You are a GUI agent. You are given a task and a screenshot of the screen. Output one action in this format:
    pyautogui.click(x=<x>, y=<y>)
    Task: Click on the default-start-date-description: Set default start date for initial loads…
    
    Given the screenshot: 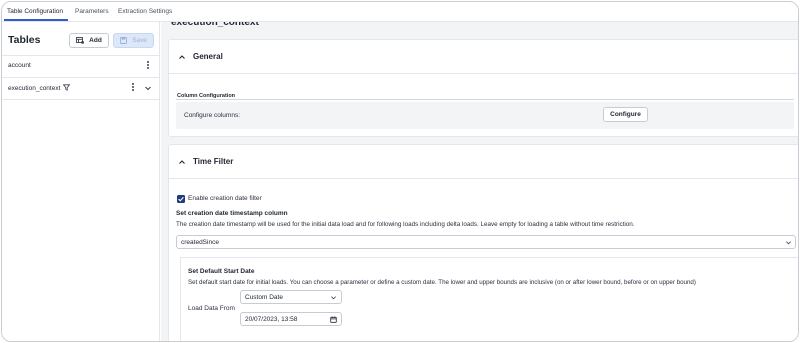 What is the action you would take?
    pyautogui.click(x=442, y=282)
    